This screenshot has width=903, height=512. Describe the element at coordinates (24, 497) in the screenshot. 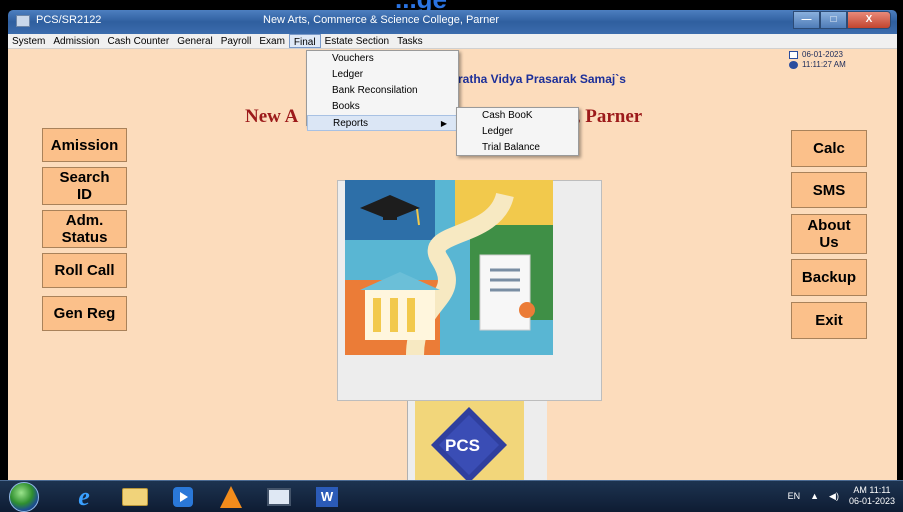

I see `windows-start-icon` at that location.